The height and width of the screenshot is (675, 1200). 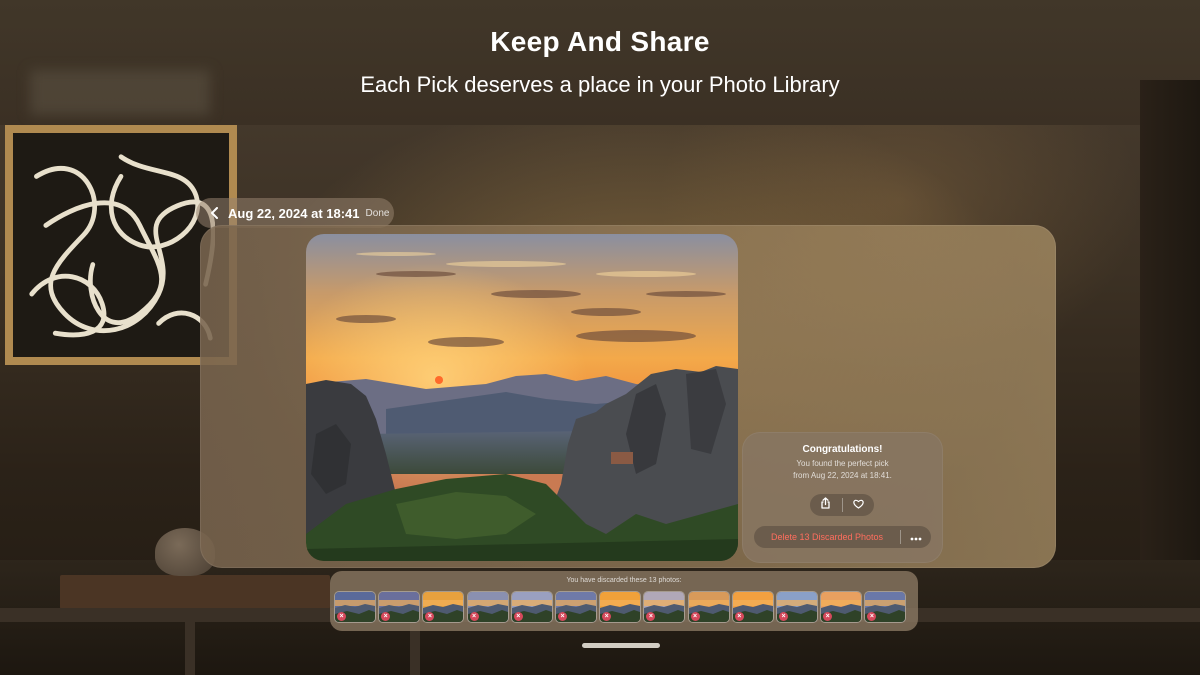 I want to click on photo-actions, so click(x=842, y=505).